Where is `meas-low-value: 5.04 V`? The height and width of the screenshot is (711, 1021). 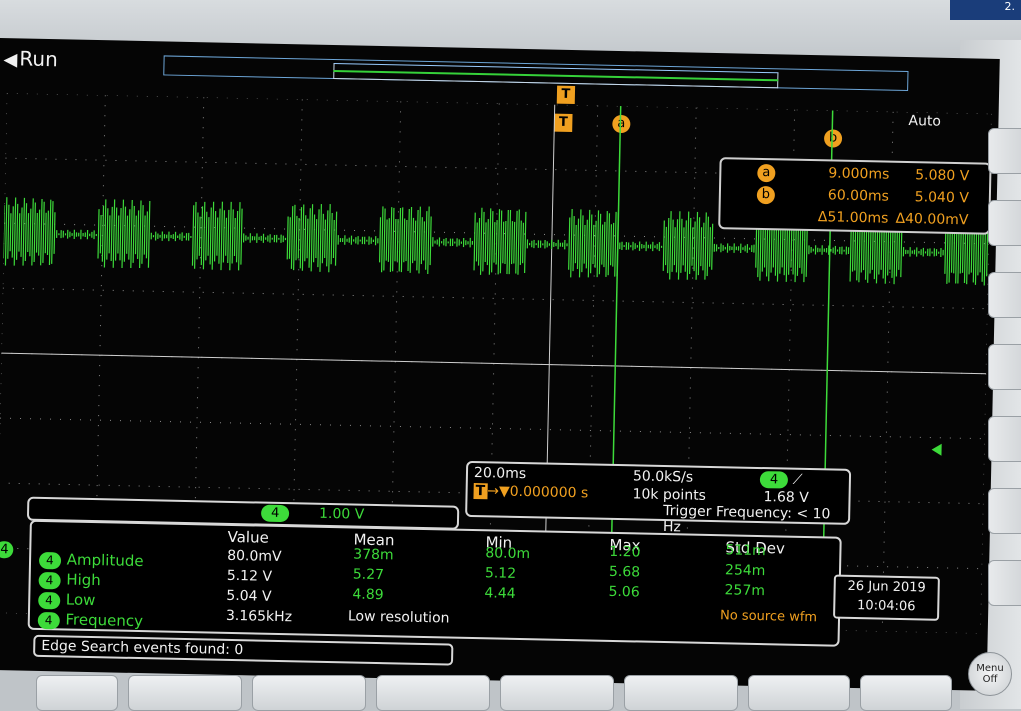
meas-low-value: 5.04 V is located at coordinates (249, 596).